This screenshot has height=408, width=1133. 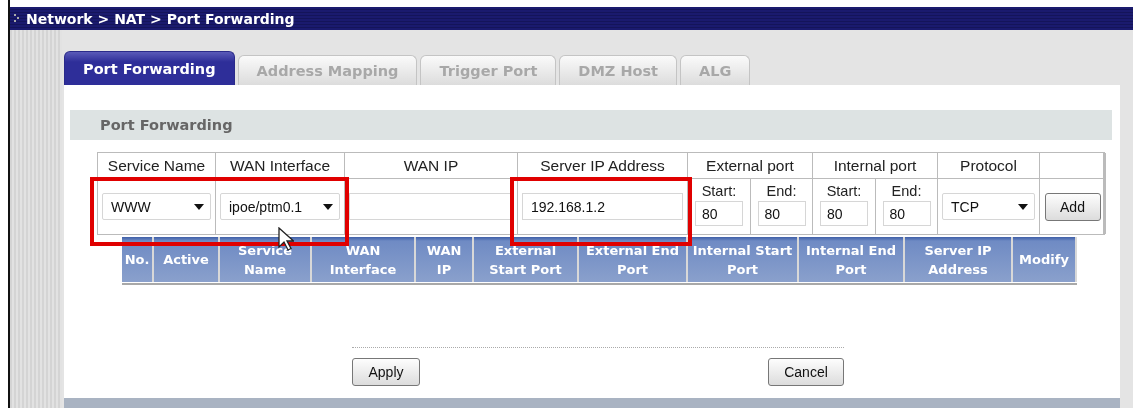 I want to click on section-title: Port Forwarding, so click(x=166, y=125).